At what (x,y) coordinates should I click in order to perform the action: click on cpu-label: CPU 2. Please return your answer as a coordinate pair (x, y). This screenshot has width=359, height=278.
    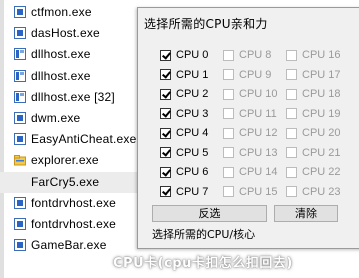
    Looking at the image, I should click on (192, 94).